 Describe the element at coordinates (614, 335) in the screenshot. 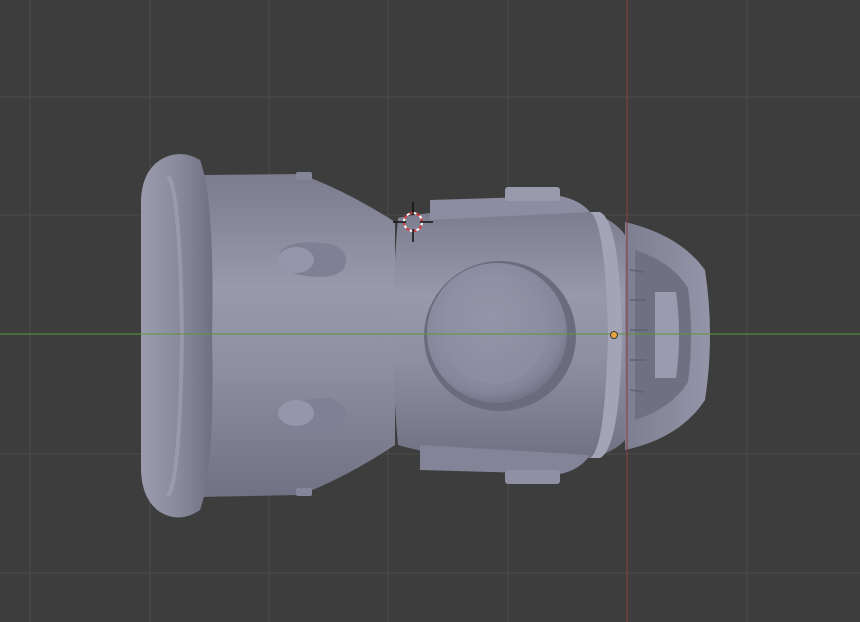

I see `object-origin-dot` at that location.